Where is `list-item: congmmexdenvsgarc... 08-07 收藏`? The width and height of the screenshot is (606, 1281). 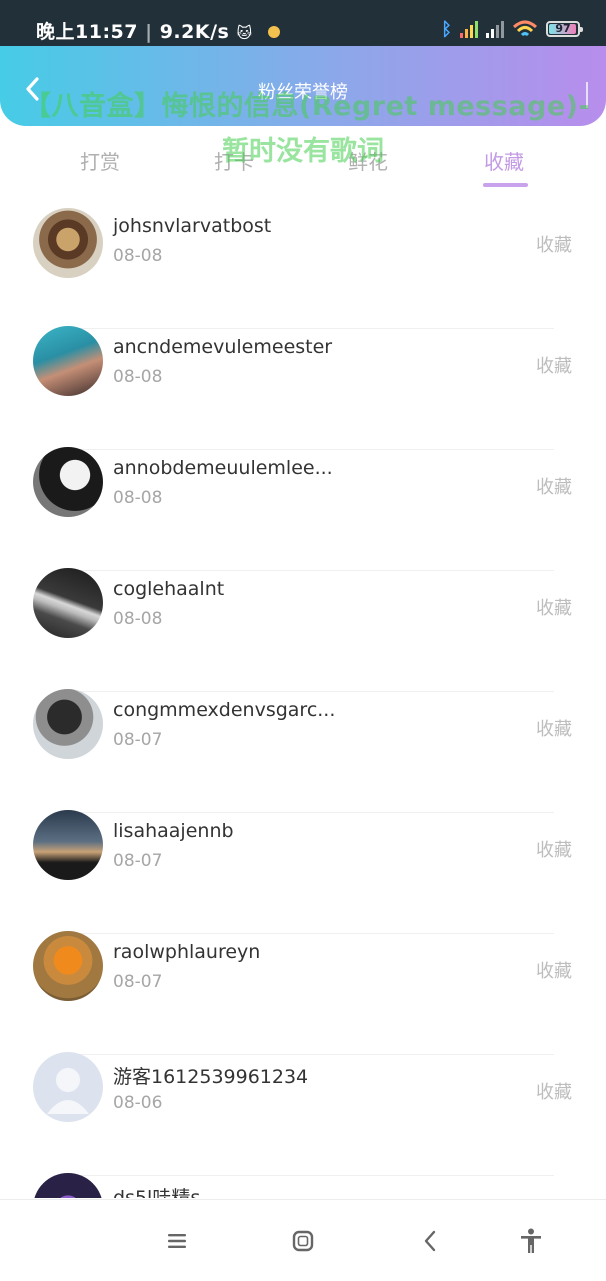 list-item: congmmexdenvsgarc... 08-07 收藏 is located at coordinates (303, 751).